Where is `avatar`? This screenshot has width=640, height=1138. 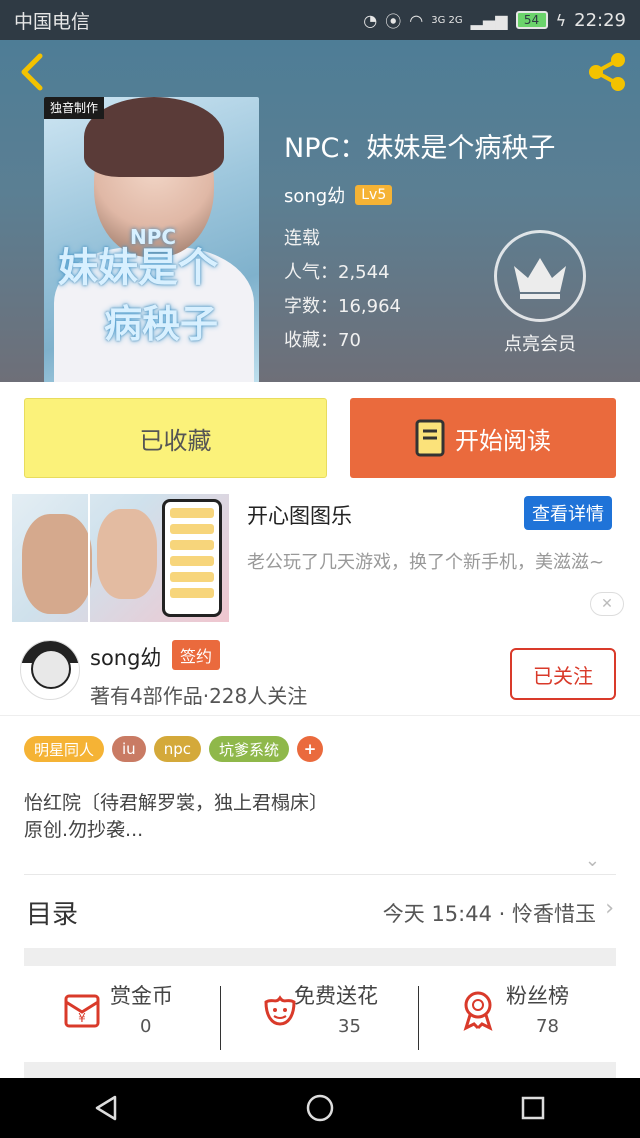
avatar is located at coordinates (50, 670).